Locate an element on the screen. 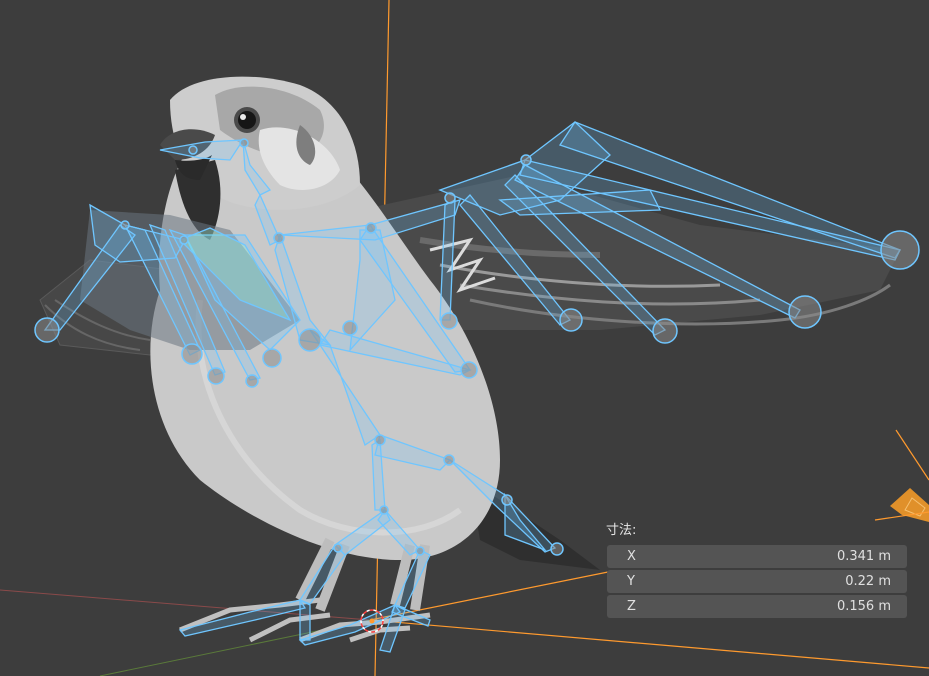 The width and height of the screenshot is (929, 676). dimension-y-field: Y 0.22 m is located at coordinates (757, 581).